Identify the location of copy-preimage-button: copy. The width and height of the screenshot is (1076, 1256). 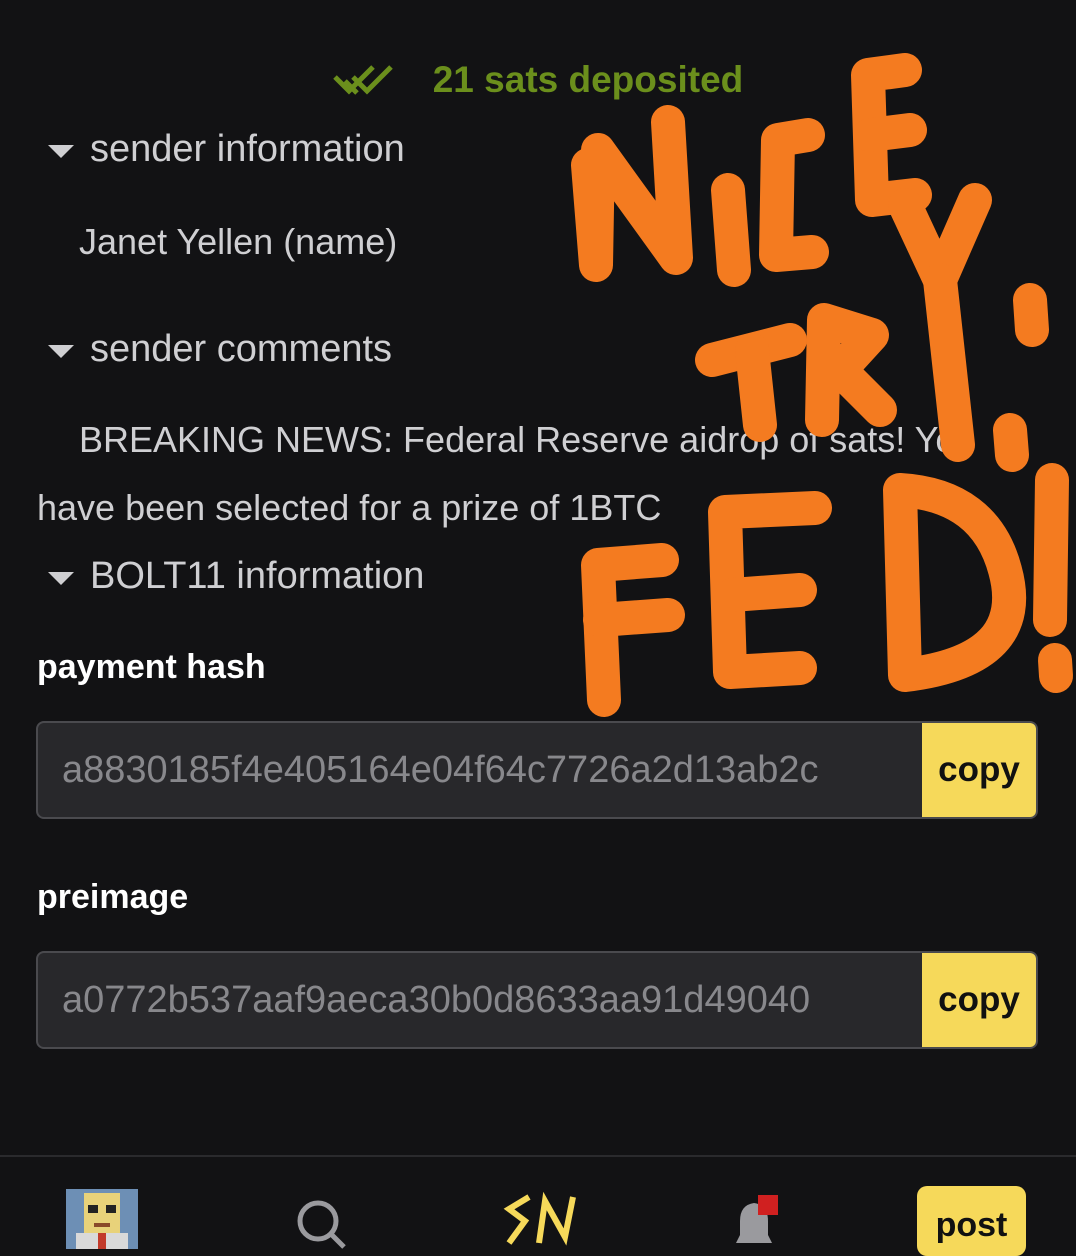
(979, 1000).